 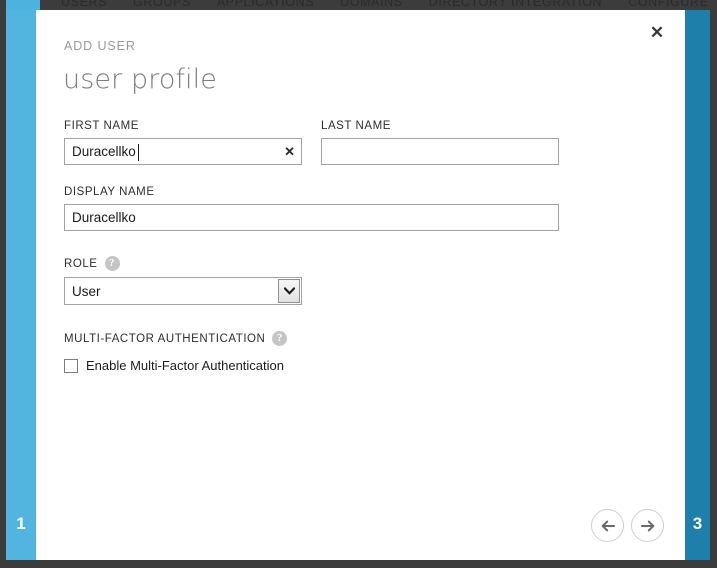 I want to click on mfa-checkbox-row: Enable Multi-Factor Authentication, so click(x=364, y=365).